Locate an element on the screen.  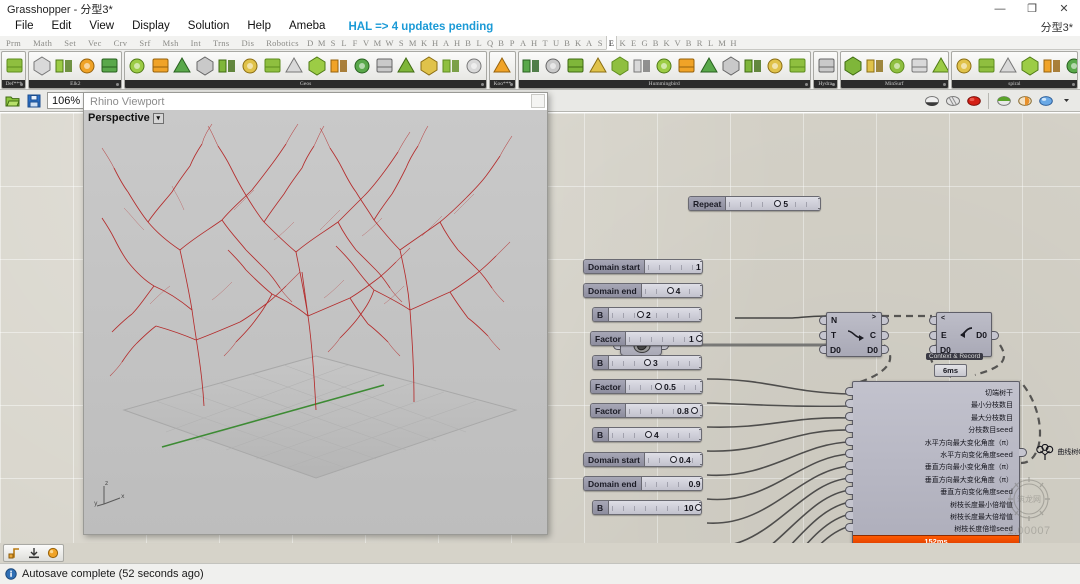
ribbon-tab-32: T is located at coordinates (545, 42).